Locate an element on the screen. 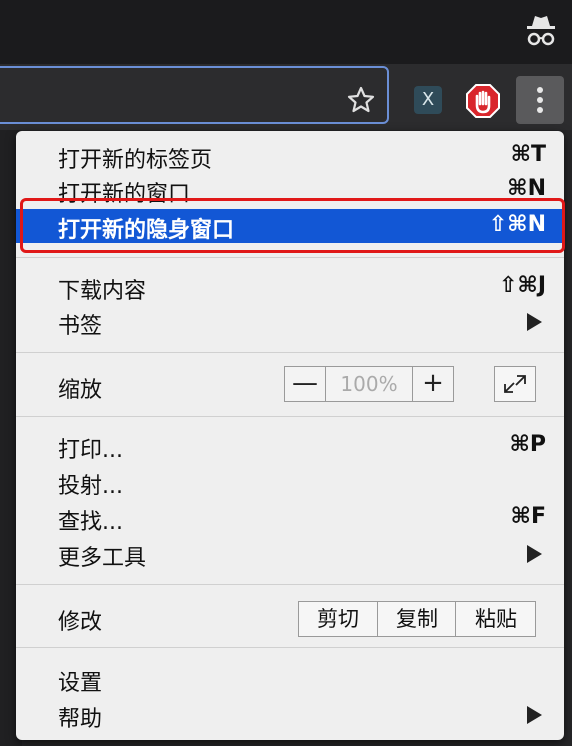 This screenshot has height=746, width=572. menu-item-label: 更多工具 is located at coordinates (102, 558).